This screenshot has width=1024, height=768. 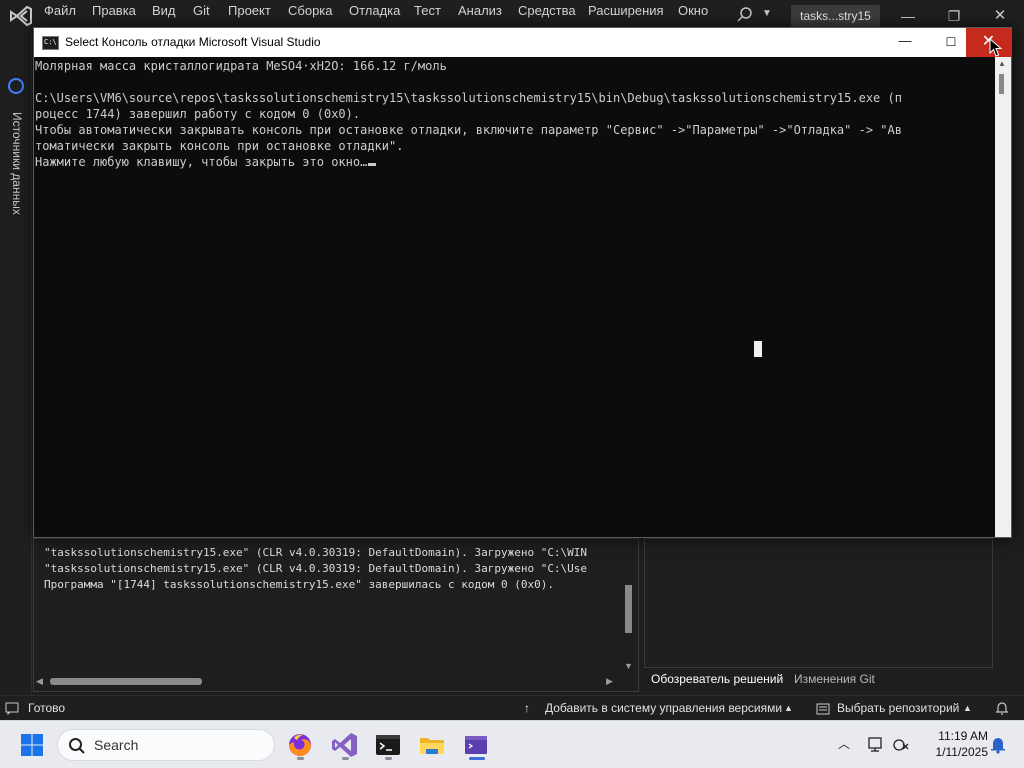 What do you see at coordinates (628, 666) in the screenshot?
I see `scroll-down-icon: ▼` at bounding box center [628, 666].